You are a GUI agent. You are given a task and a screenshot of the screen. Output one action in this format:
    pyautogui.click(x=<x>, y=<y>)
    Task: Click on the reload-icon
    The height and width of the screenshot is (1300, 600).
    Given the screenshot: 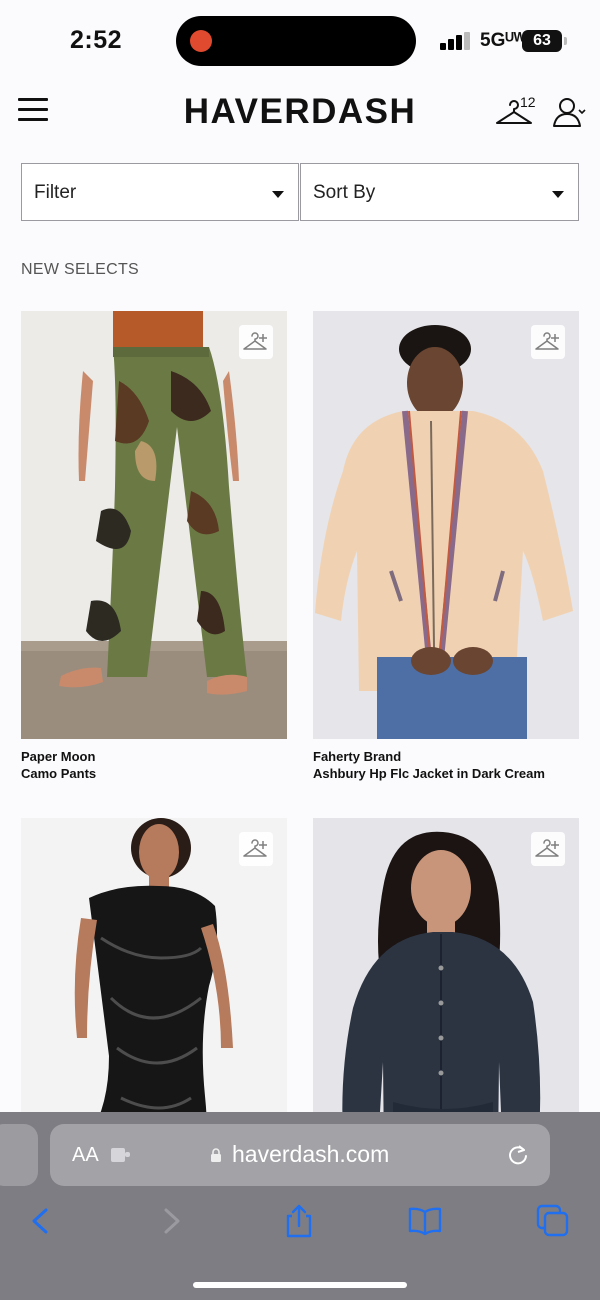 What is the action you would take?
    pyautogui.click(x=518, y=1154)
    